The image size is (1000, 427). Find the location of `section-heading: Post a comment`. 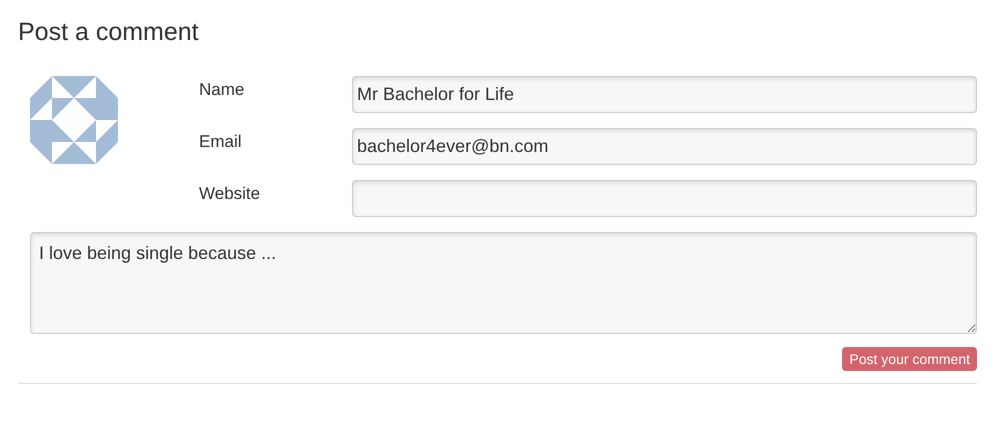

section-heading: Post a comment is located at coordinates (109, 32).